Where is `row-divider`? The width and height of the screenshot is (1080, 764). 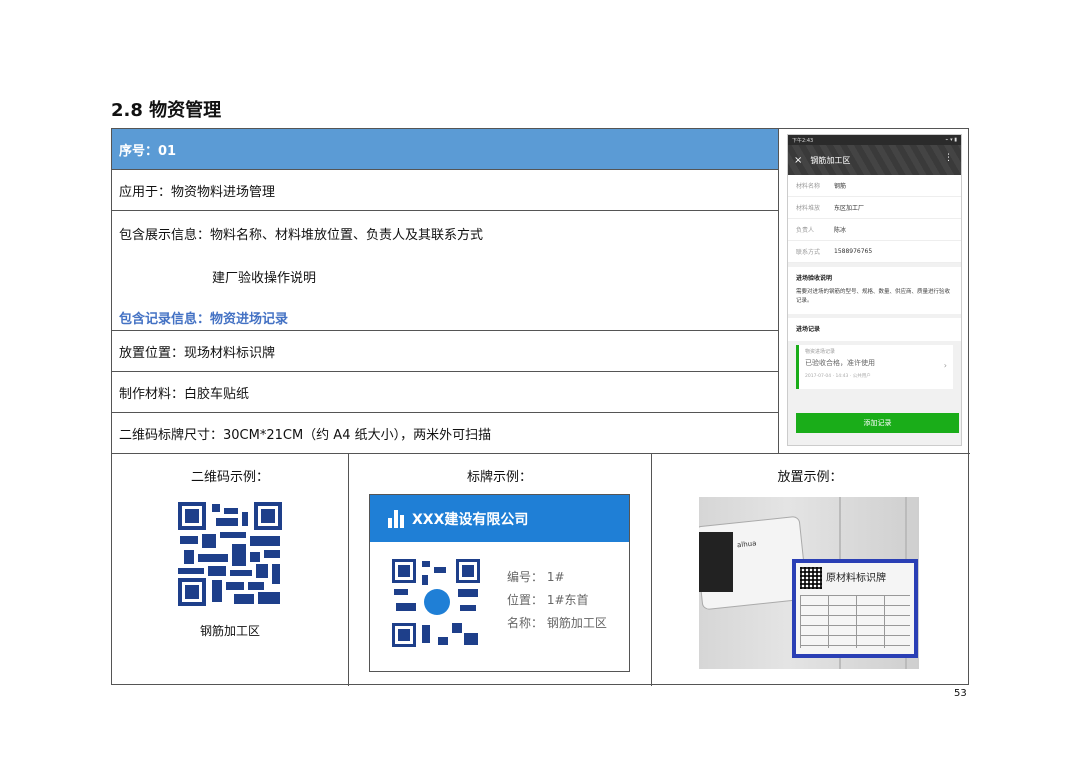 row-divider is located at coordinates (541, 453).